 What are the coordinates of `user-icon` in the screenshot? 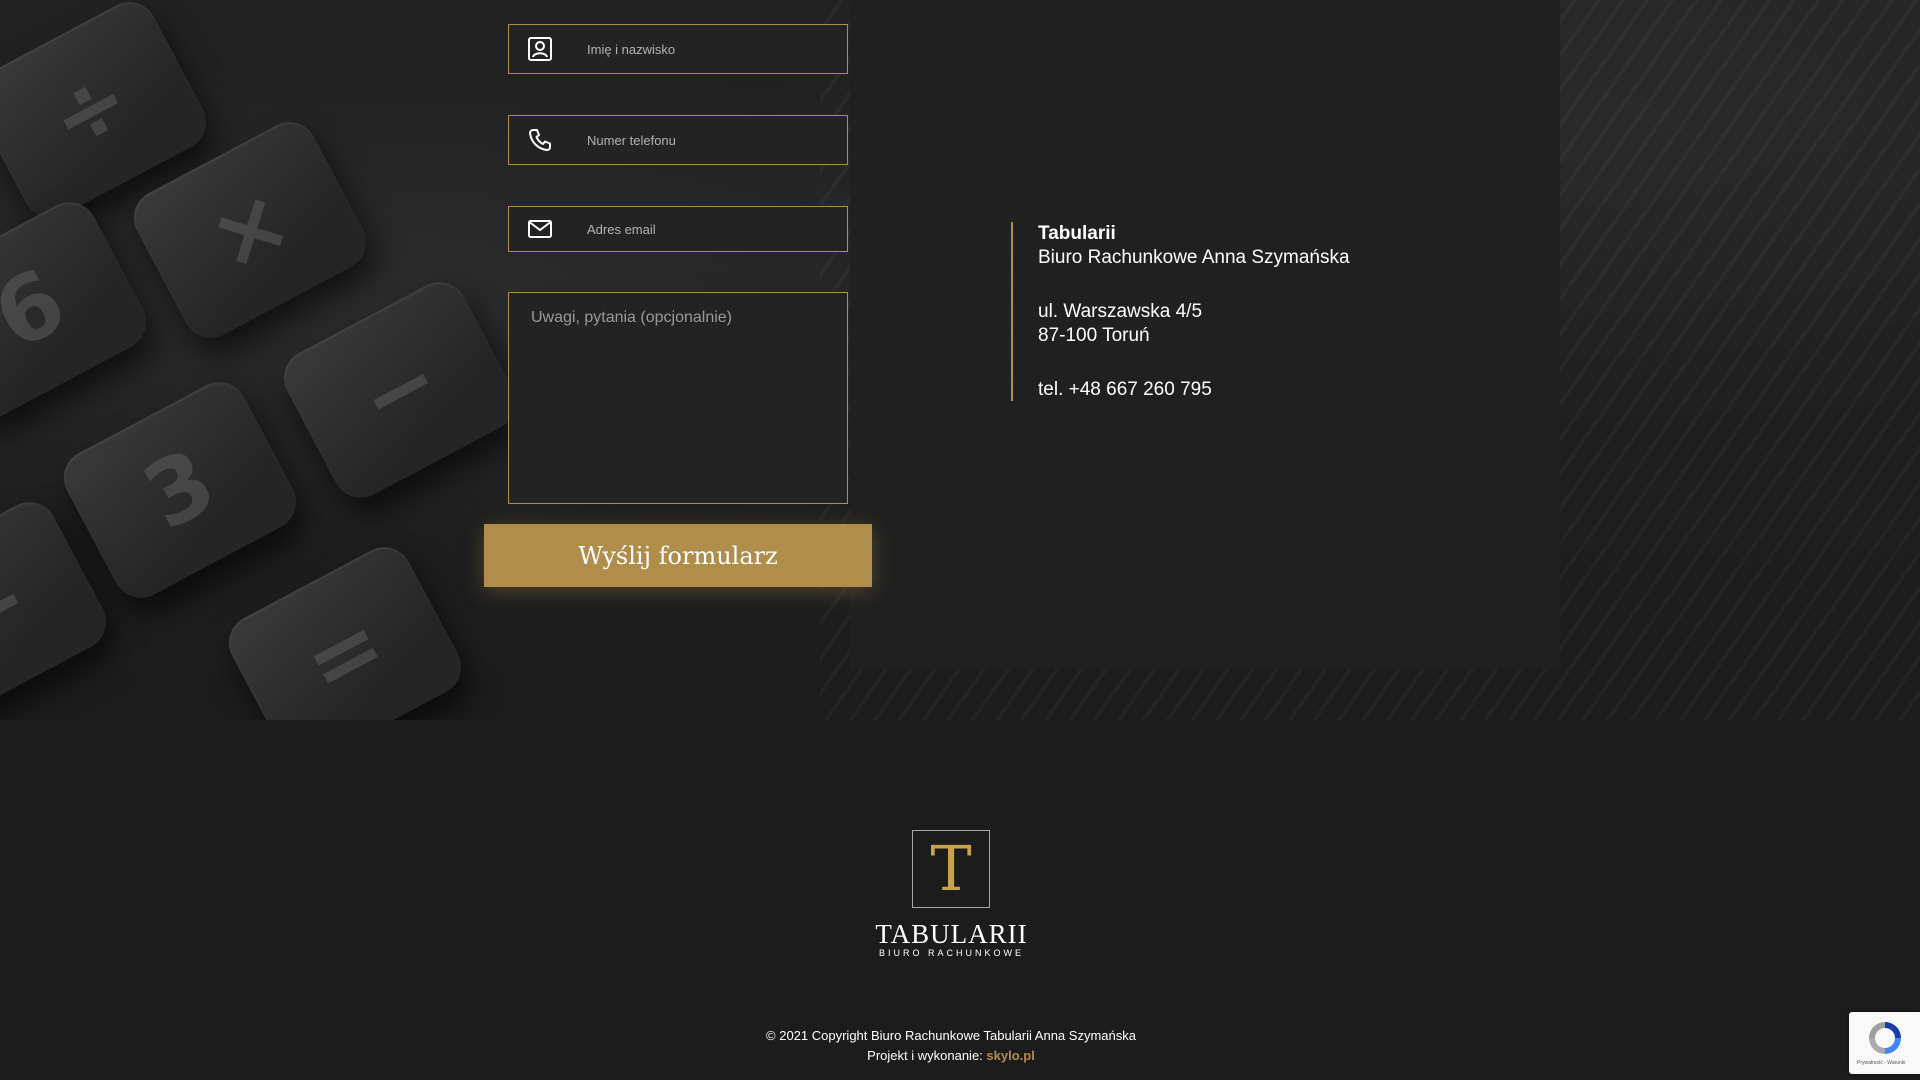 It's located at (540, 49).